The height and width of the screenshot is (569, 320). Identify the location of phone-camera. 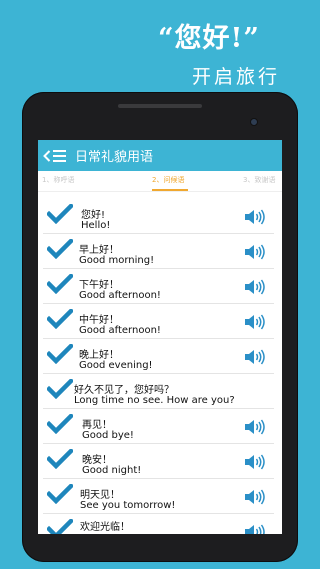
(254, 122).